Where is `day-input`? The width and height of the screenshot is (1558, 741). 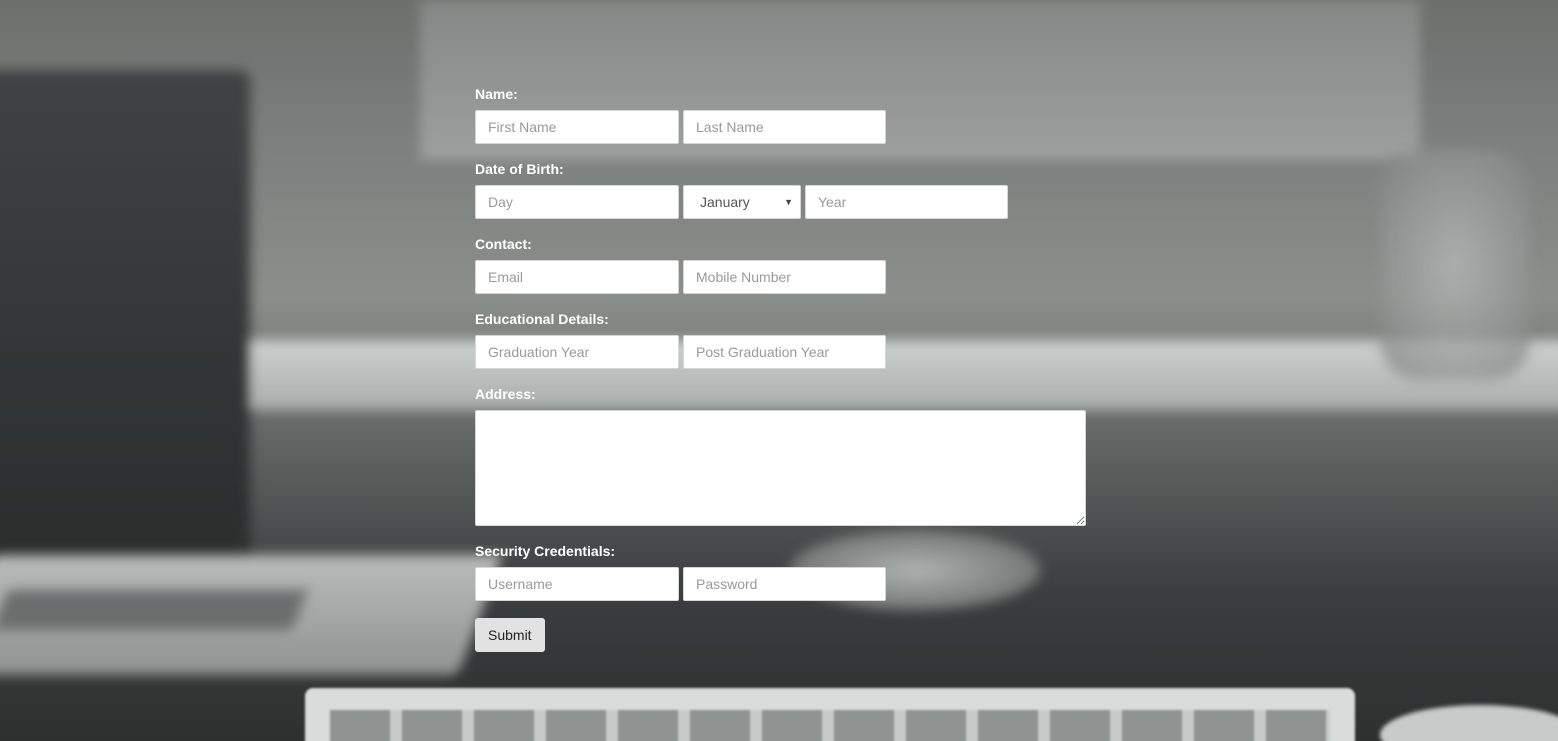 day-input is located at coordinates (577, 202).